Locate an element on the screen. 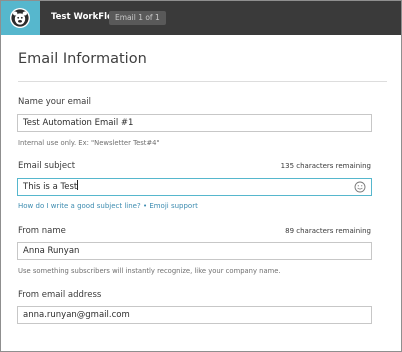  text-cursor is located at coordinates (78, 185).